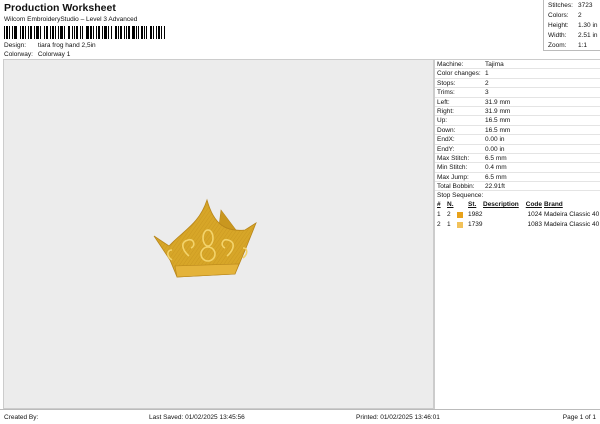 The width and height of the screenshot is (600, 424). Describe the element at coordinates (453, 158) in the screenshot. I see `info-label: Max Stitch:` at that location.